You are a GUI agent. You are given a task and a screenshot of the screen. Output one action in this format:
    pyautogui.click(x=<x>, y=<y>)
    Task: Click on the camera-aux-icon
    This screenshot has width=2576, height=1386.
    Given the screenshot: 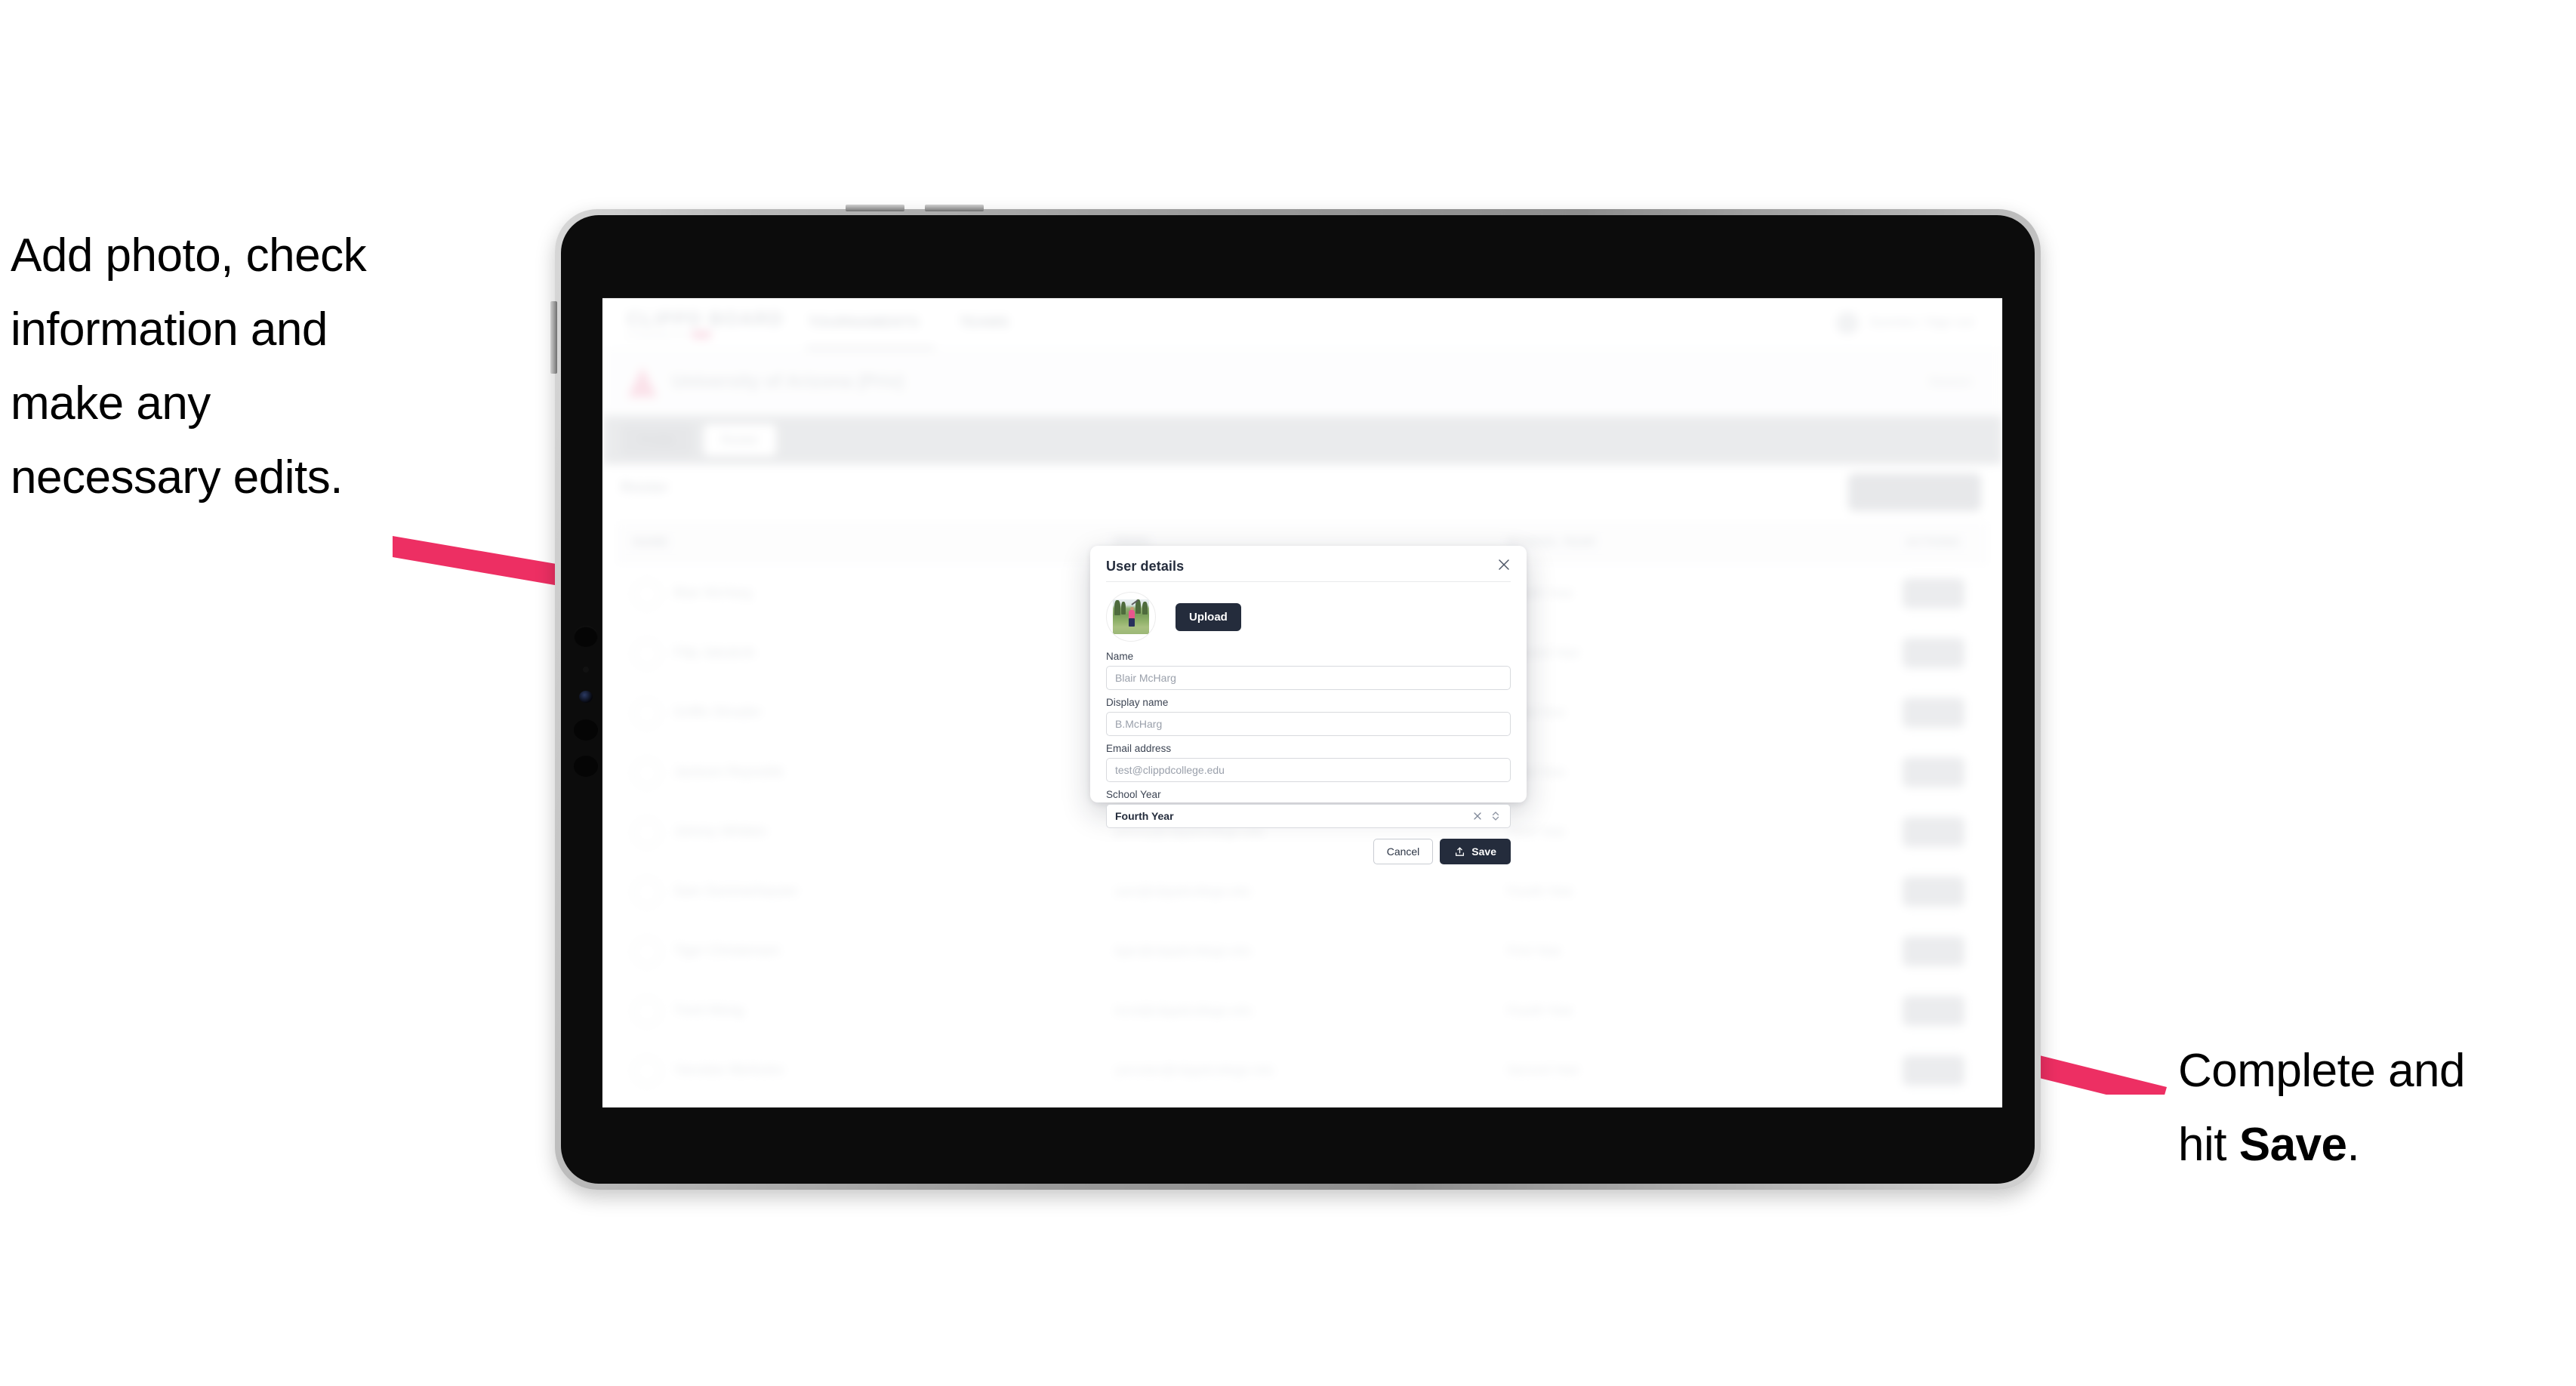 What is the action you would take?
    pyautogui.click(x=586, y=730)
    